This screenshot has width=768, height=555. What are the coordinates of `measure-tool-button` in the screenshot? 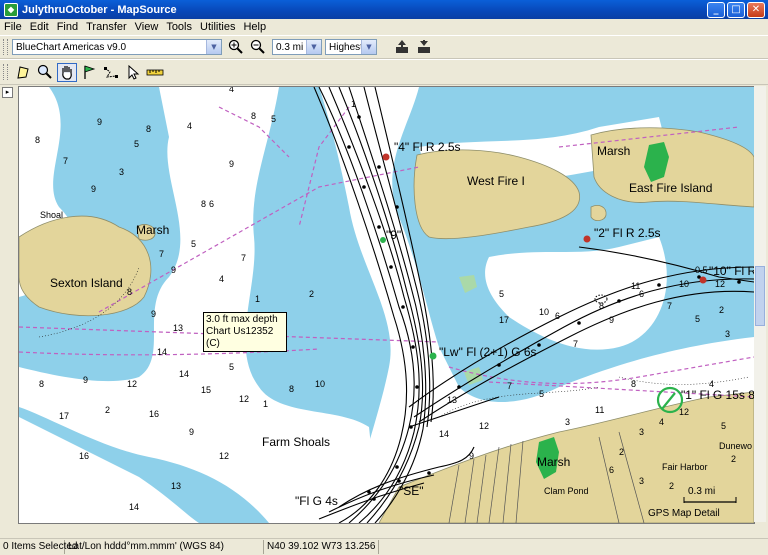 It's located at (155, 72).